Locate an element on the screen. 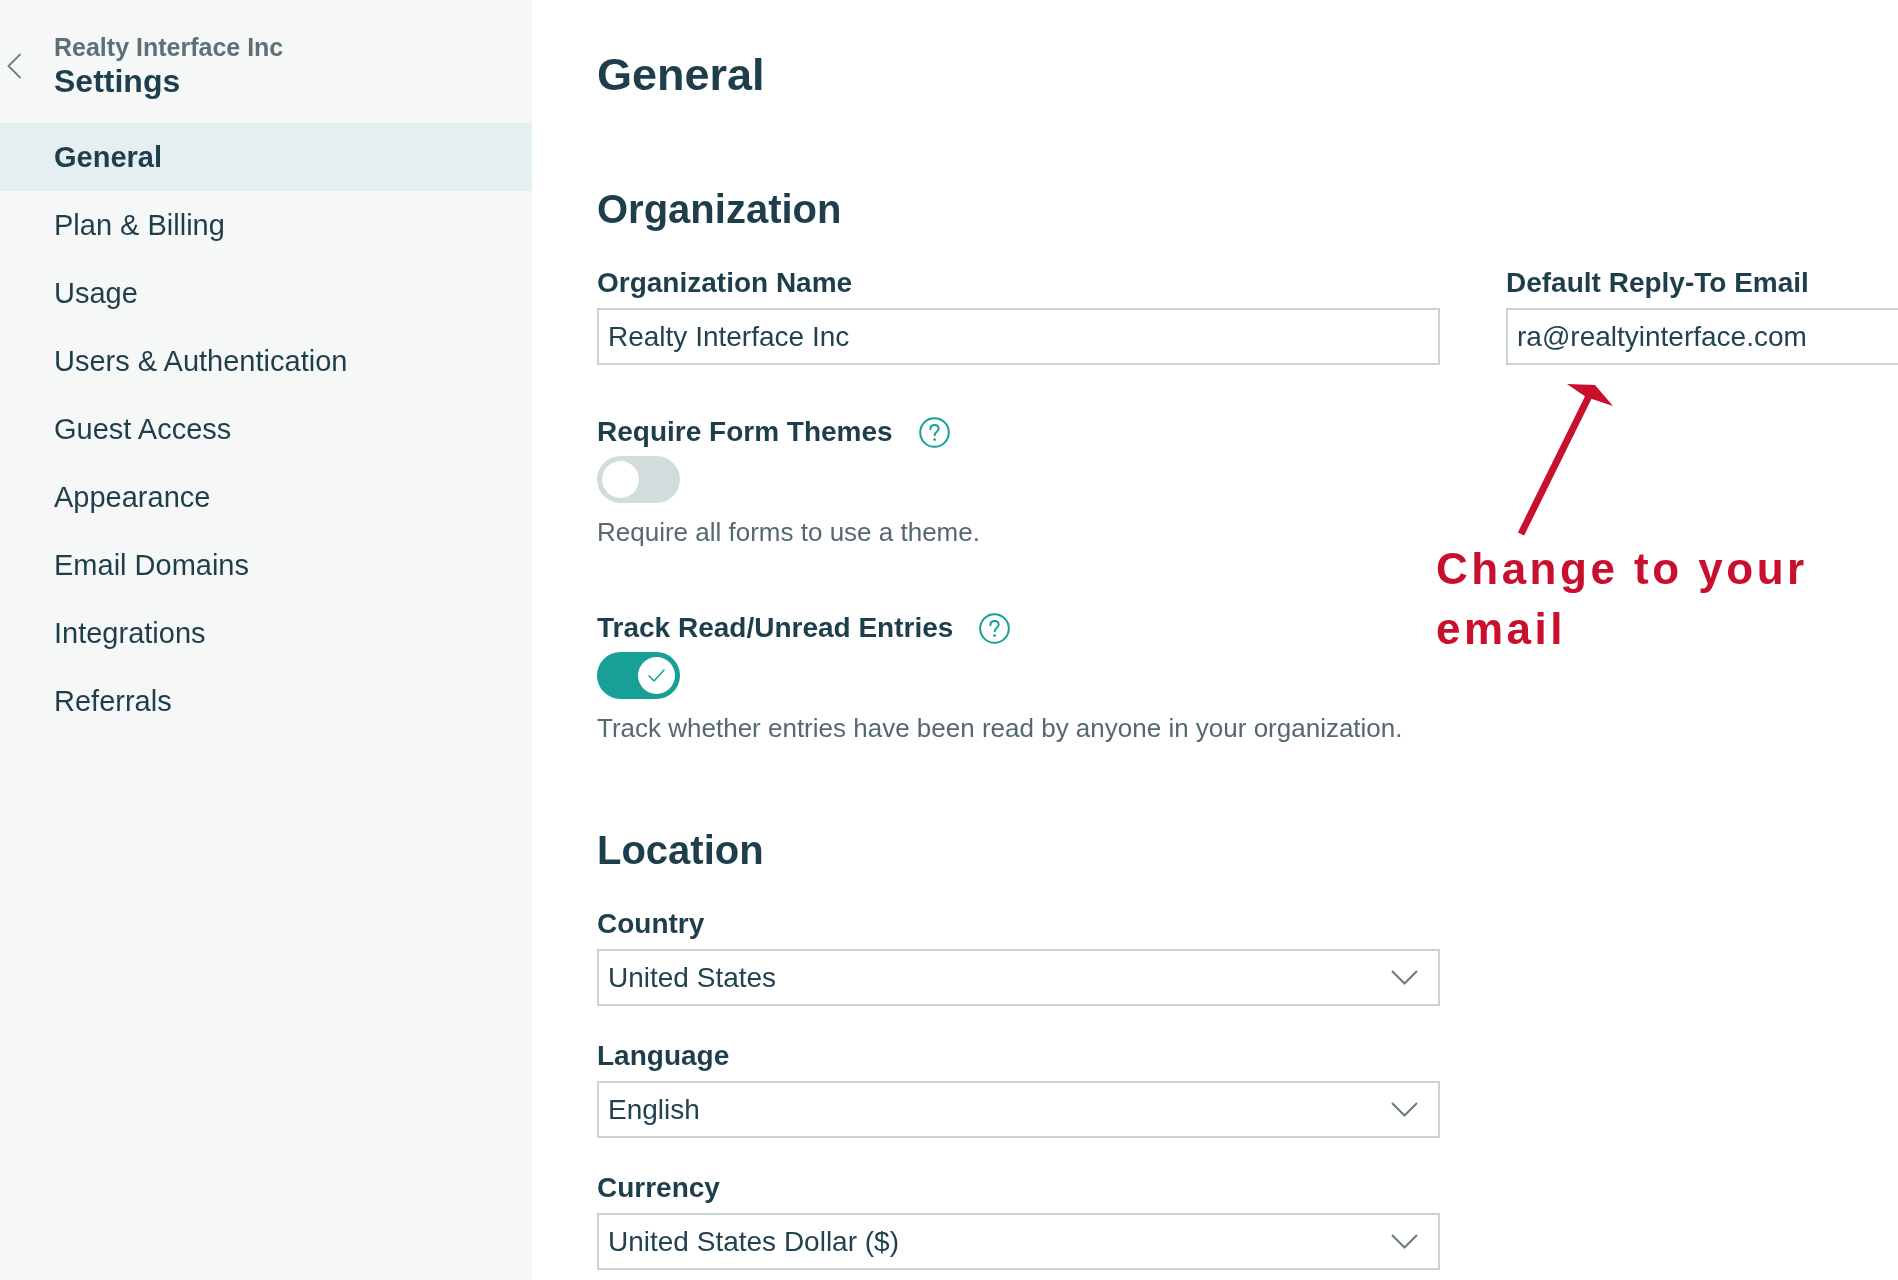  text-input: ra@realtyinterface.com is located at coordinates (1702, 336).